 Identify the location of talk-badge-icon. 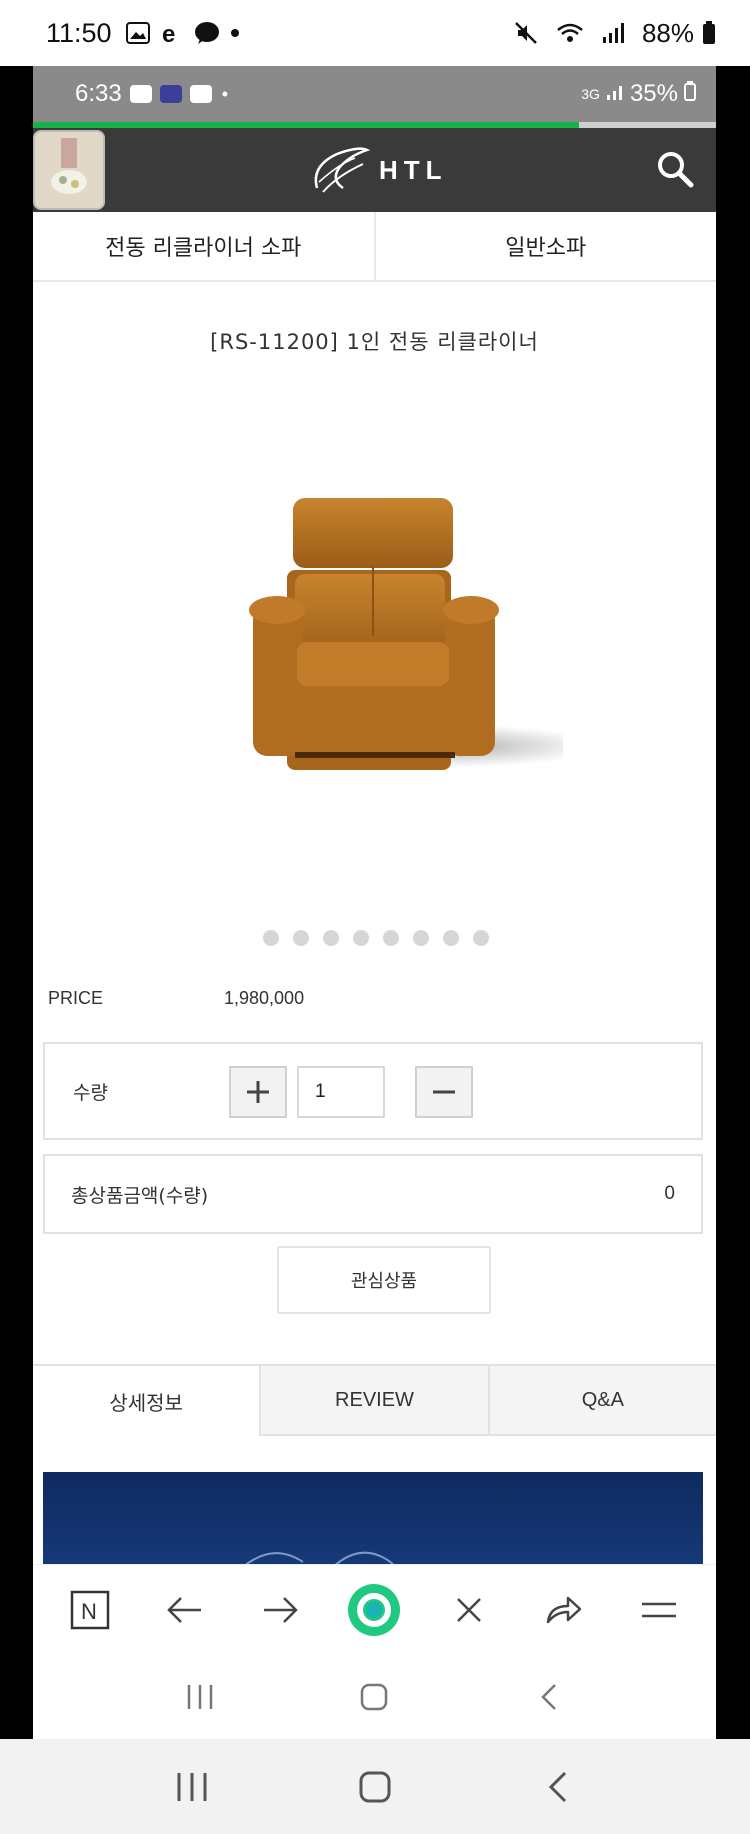
(140, 94).